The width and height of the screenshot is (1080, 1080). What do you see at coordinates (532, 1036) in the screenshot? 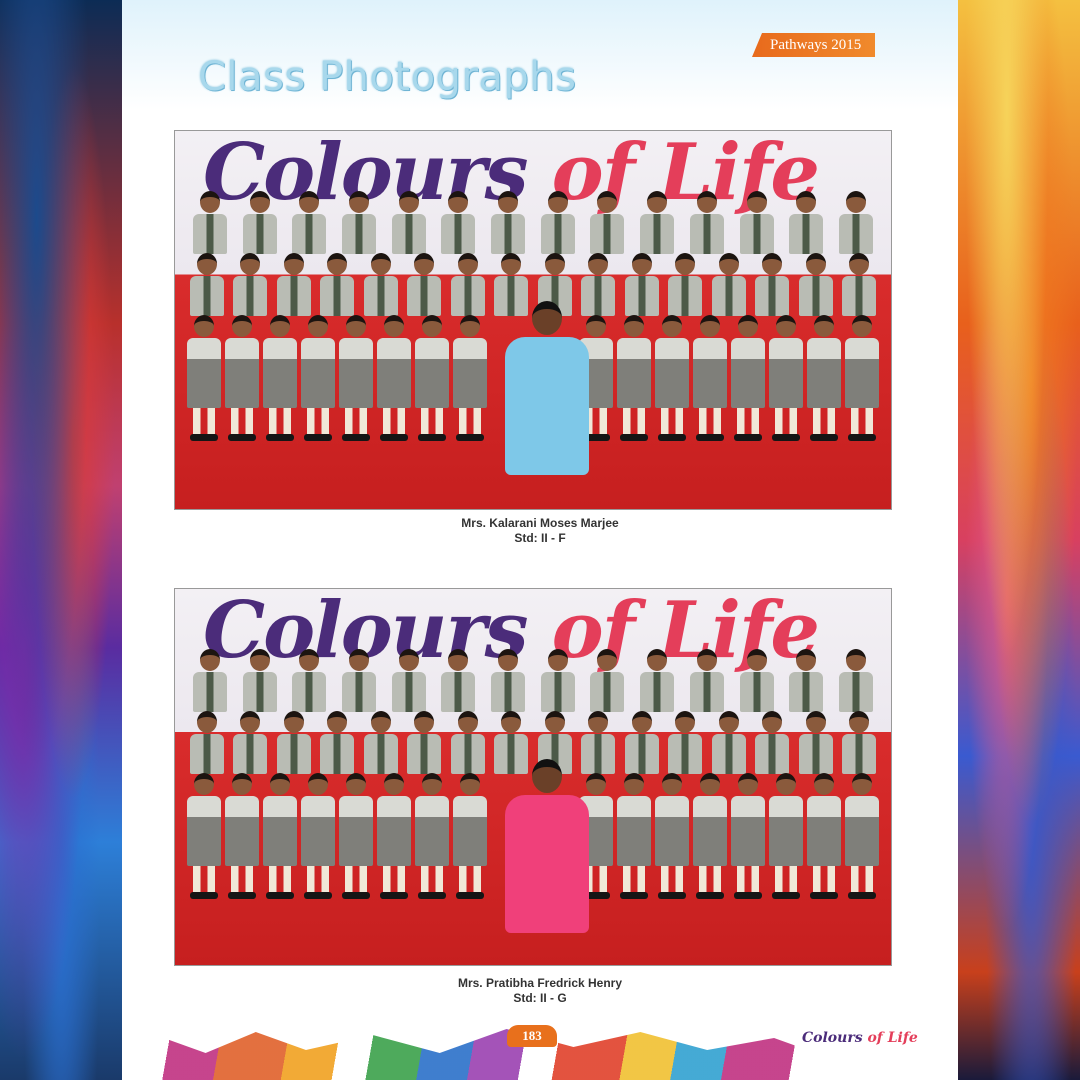
I see `page-number: 183` at bounding box center [532, 1036].